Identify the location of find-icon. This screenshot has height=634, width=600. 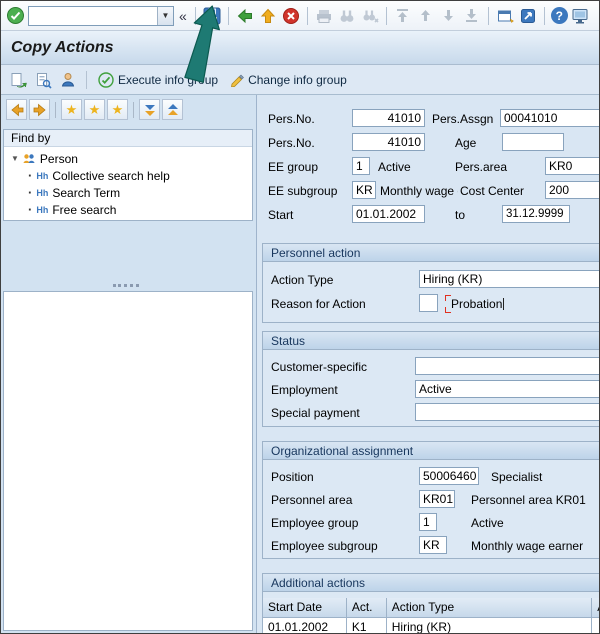
(347, 16).